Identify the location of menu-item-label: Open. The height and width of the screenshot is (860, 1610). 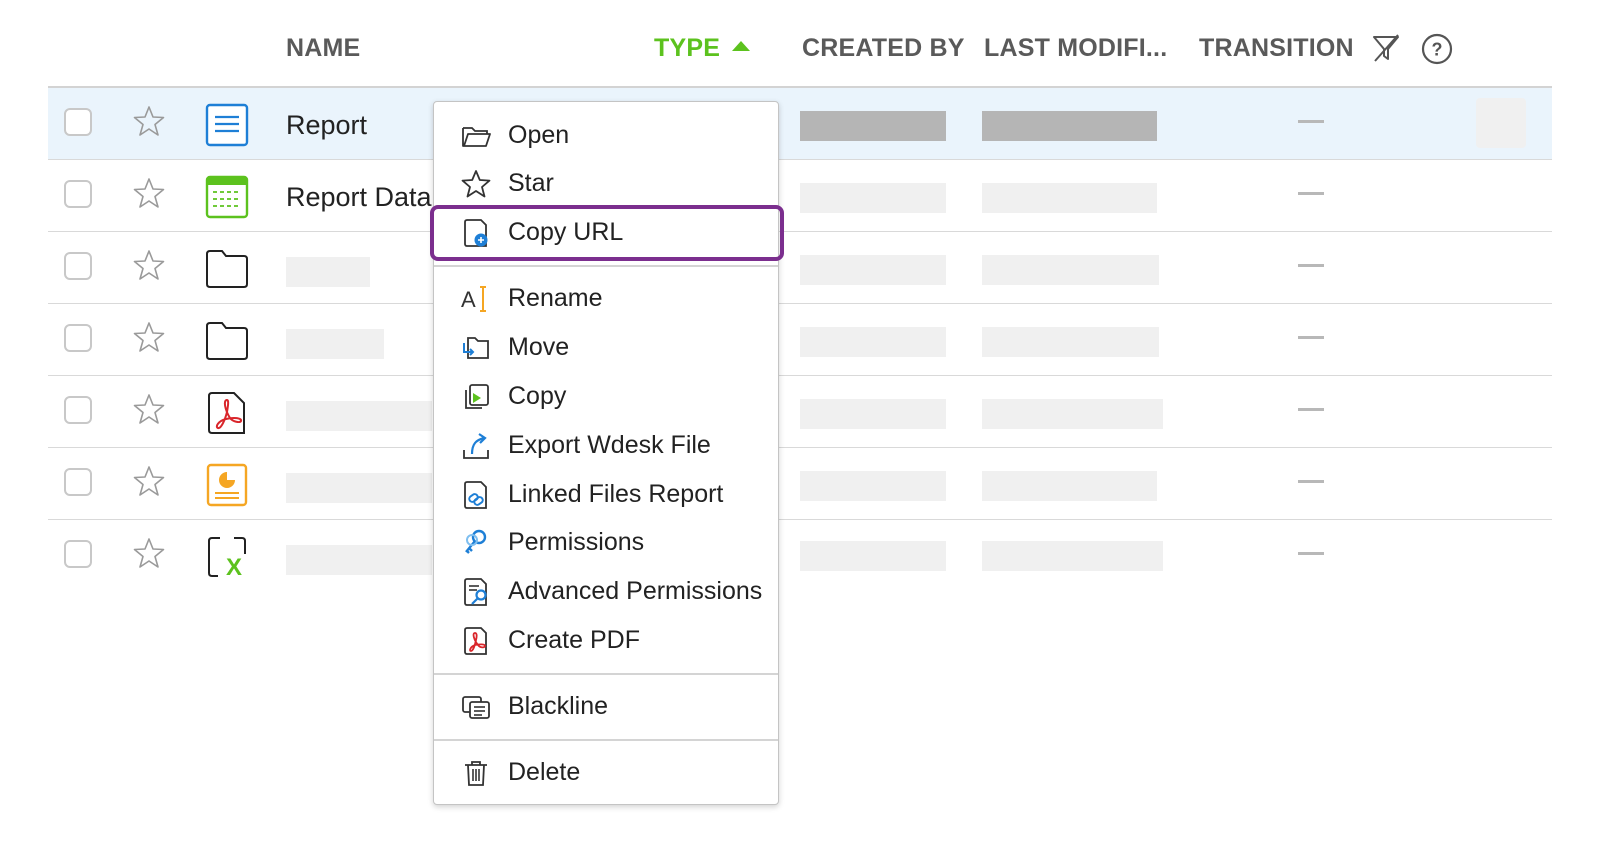
(539, 135).